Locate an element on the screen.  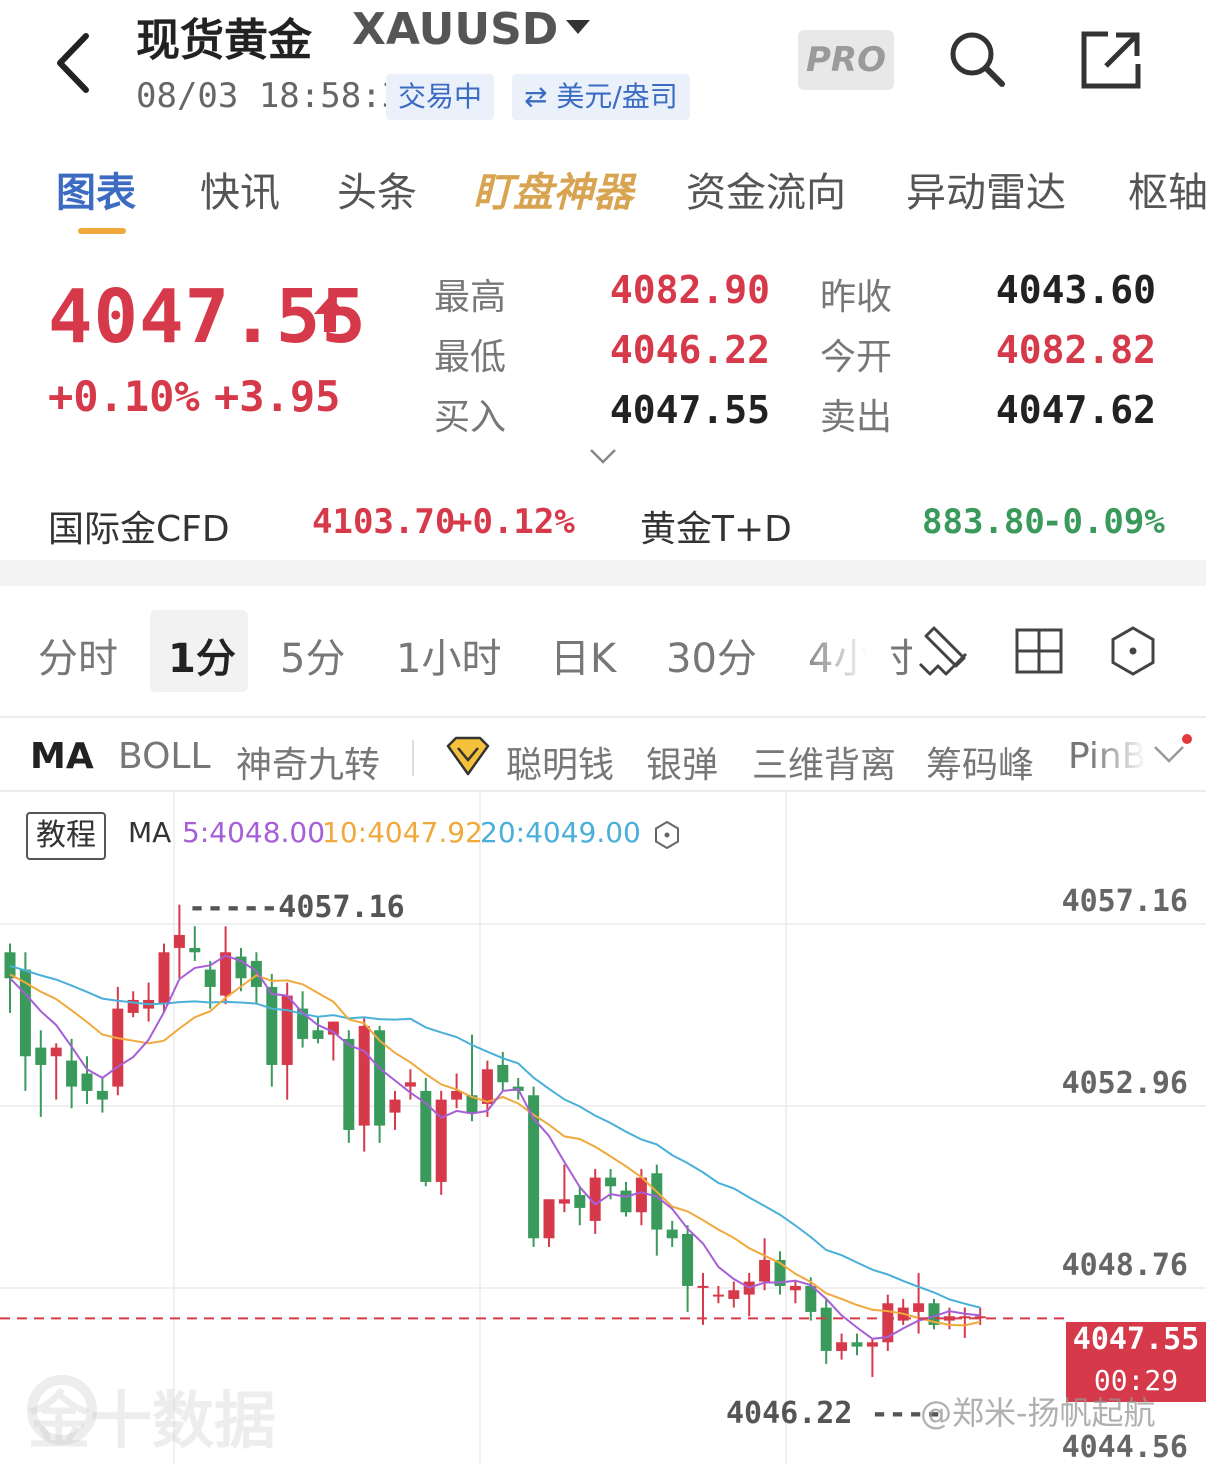
indicator-silver-bullet: 银弹 is located at coordinates (682, 762).